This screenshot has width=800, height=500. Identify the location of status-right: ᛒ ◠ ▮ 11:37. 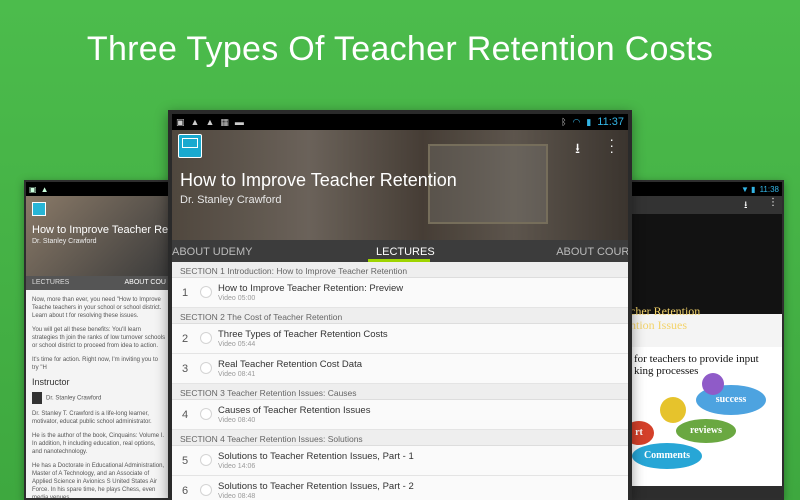
(592, 122).